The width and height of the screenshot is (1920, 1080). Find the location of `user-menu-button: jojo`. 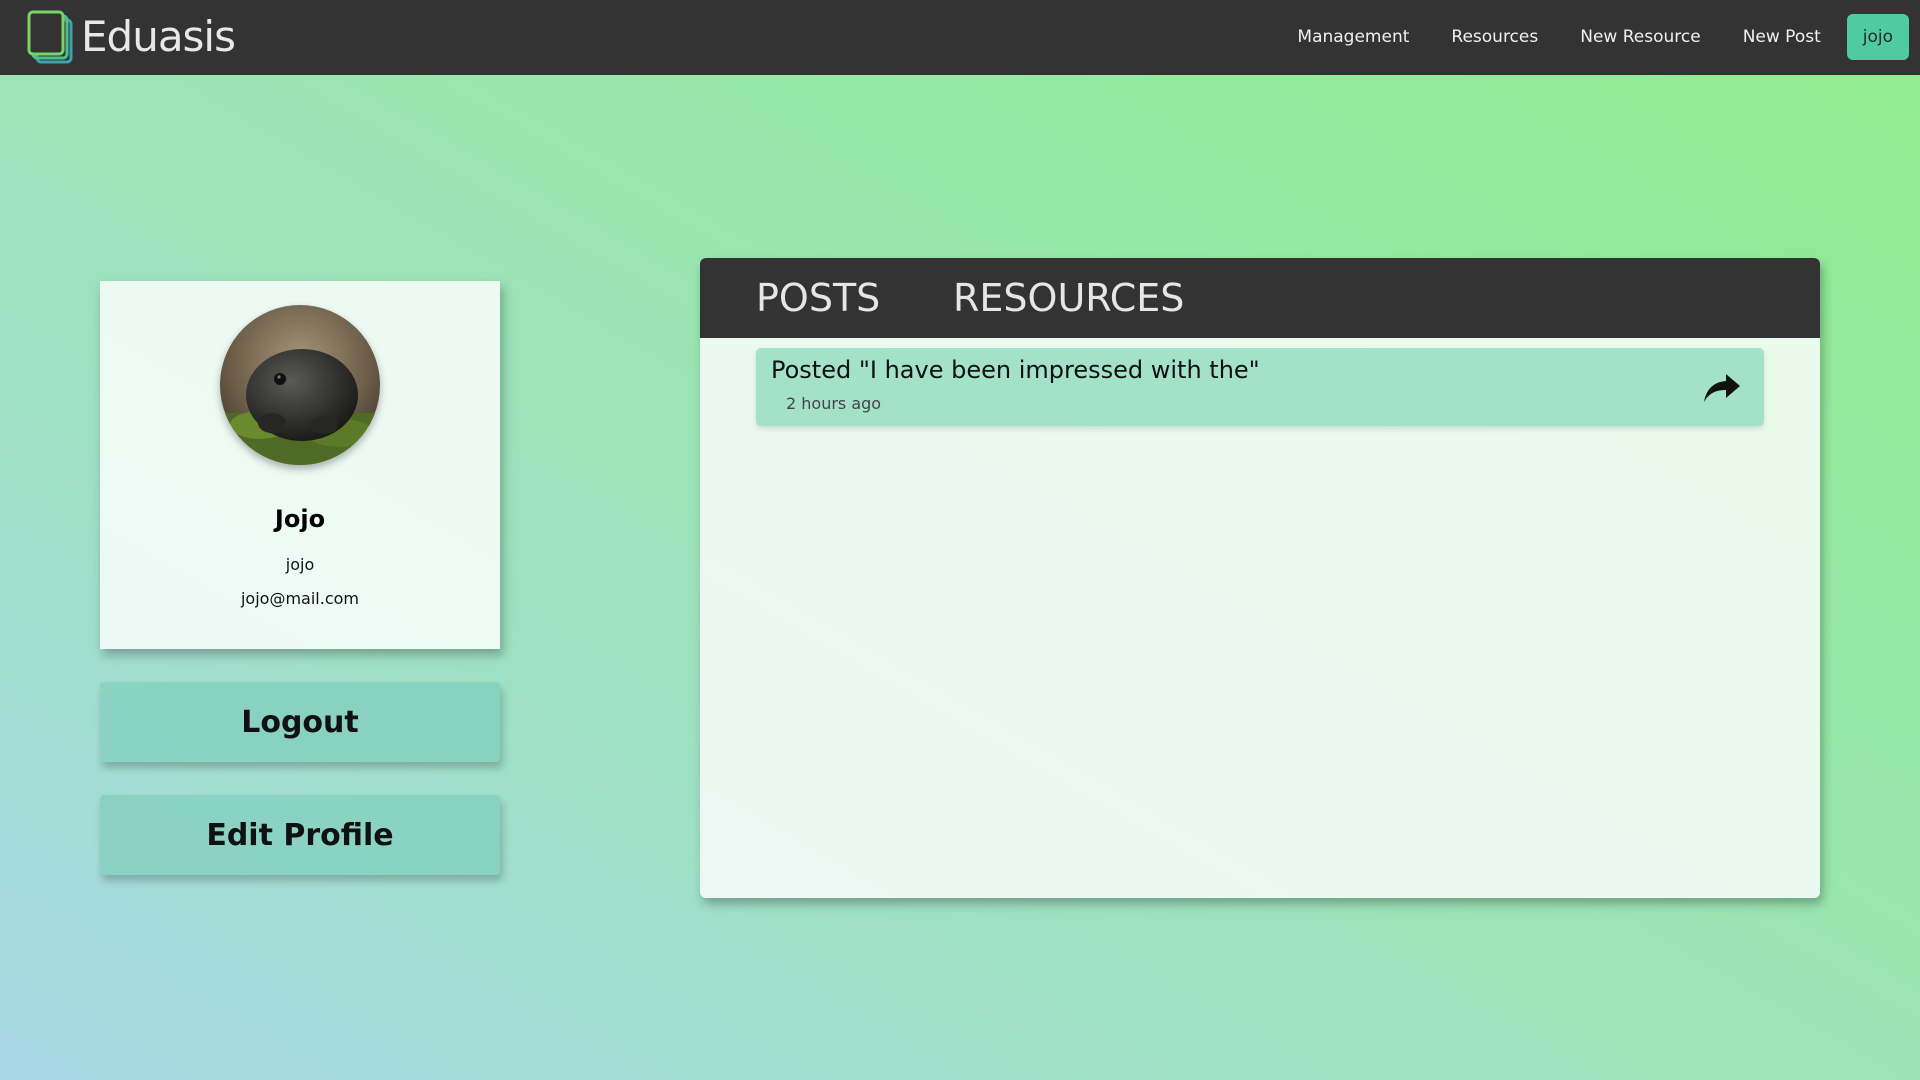

user-menu-button: jojo is located at coordinates (1877, 37).